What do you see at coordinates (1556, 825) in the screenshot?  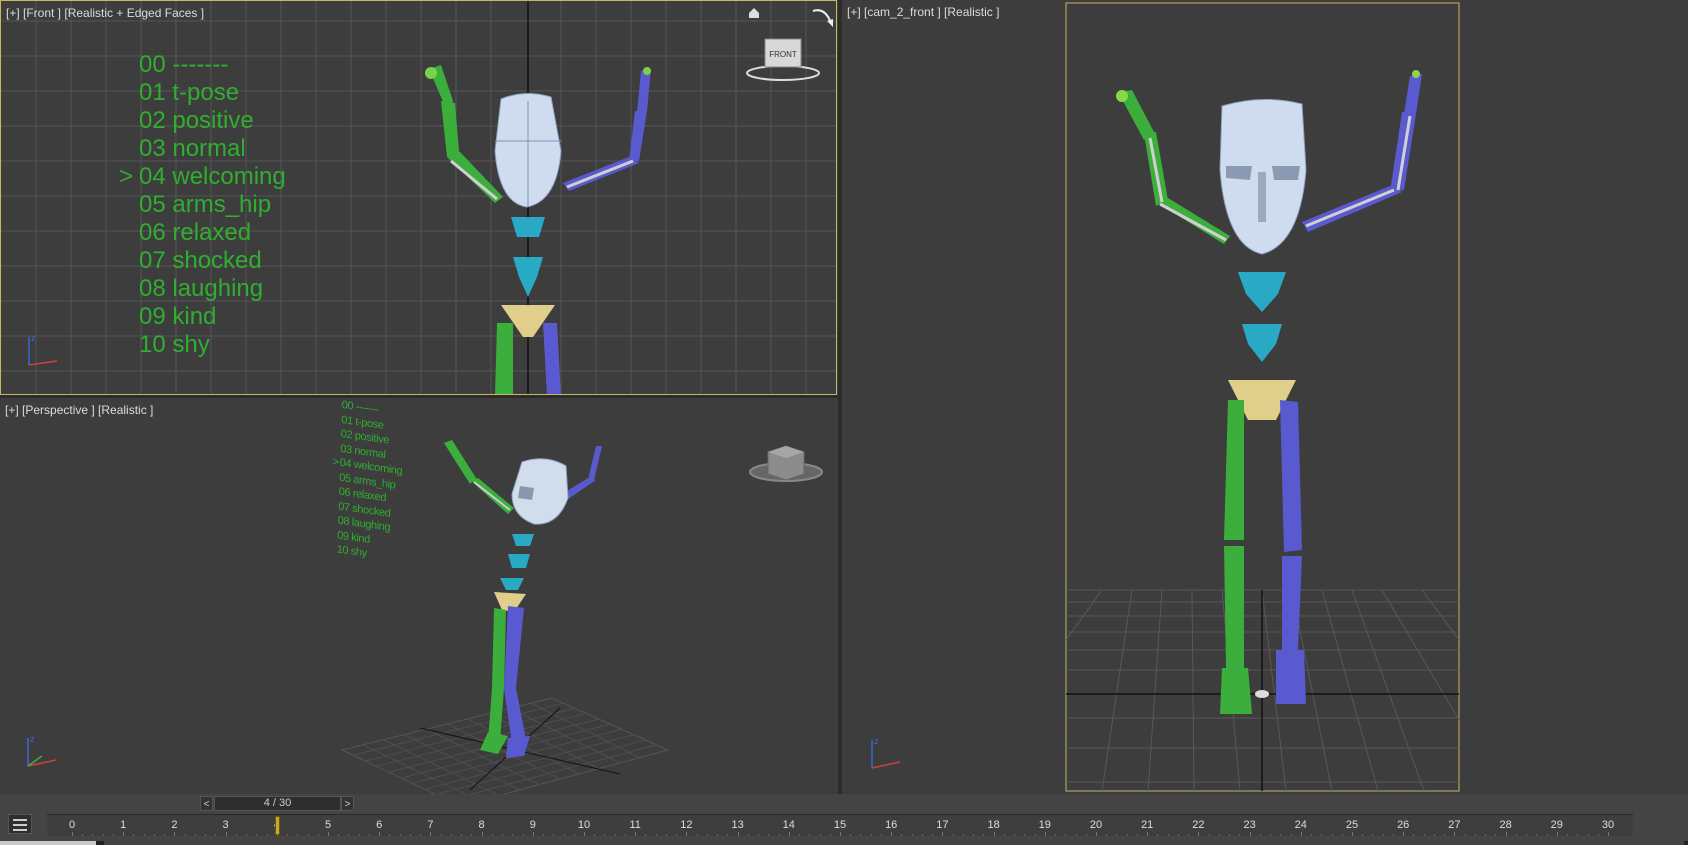 I see `timeline-tick-label: 29` at bounding box center [1556, 825].